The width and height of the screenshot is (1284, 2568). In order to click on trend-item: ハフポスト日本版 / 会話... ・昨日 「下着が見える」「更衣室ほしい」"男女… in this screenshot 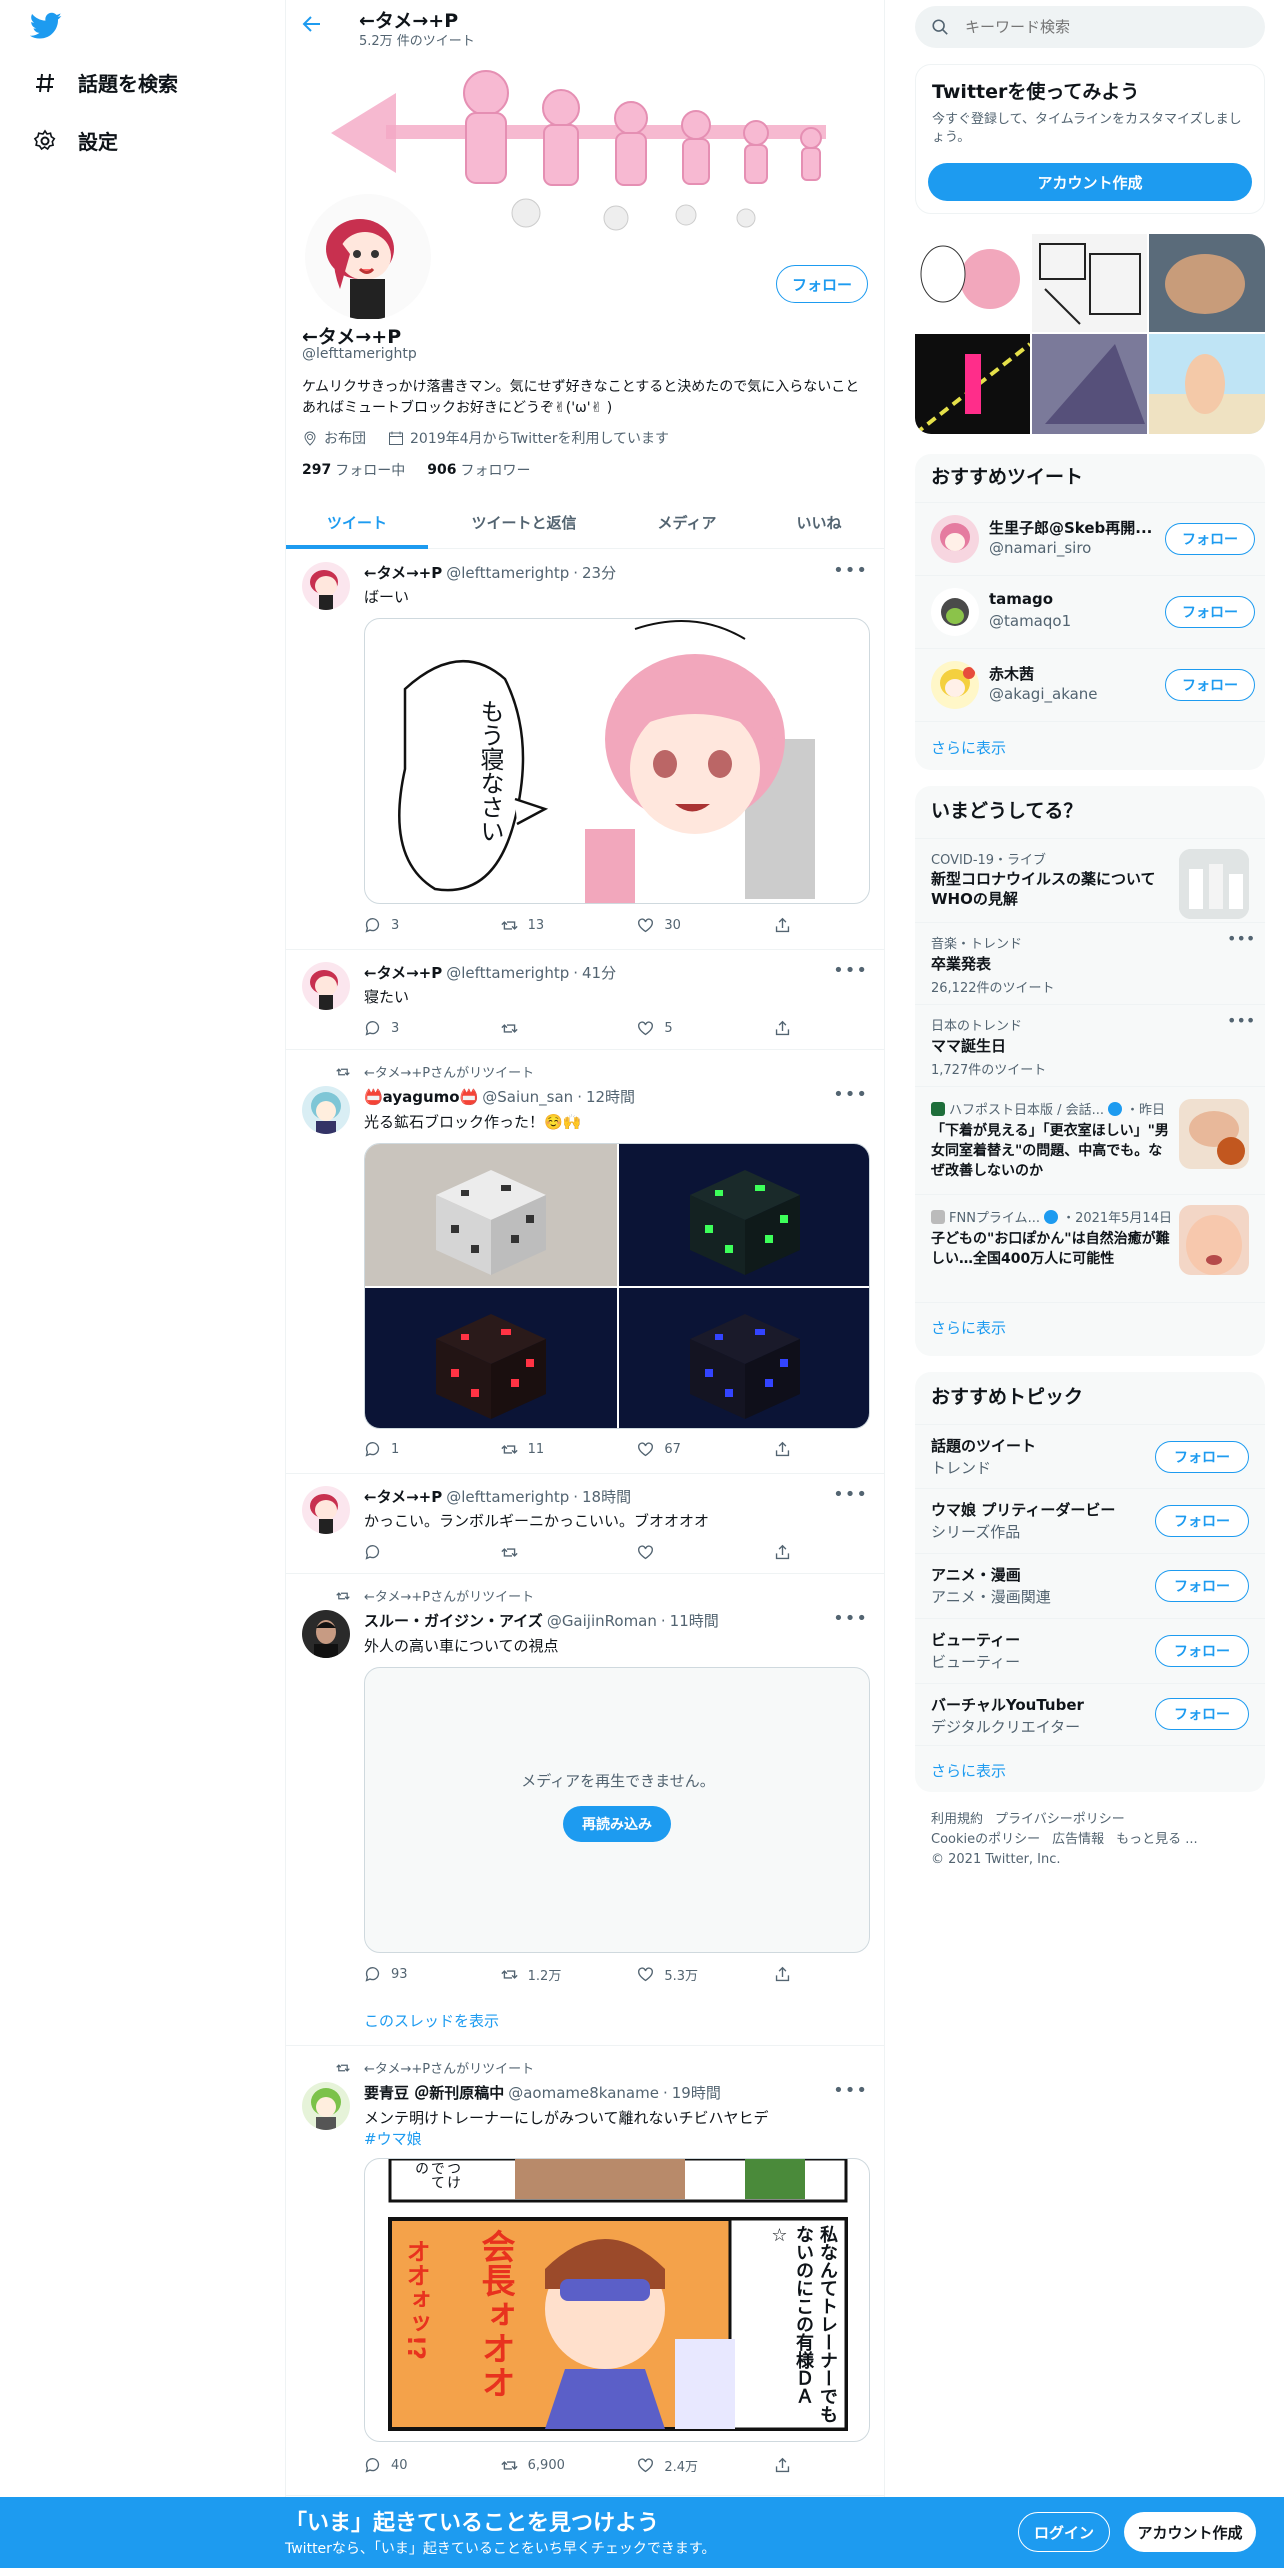, I will do `click(1090, 1140)`.